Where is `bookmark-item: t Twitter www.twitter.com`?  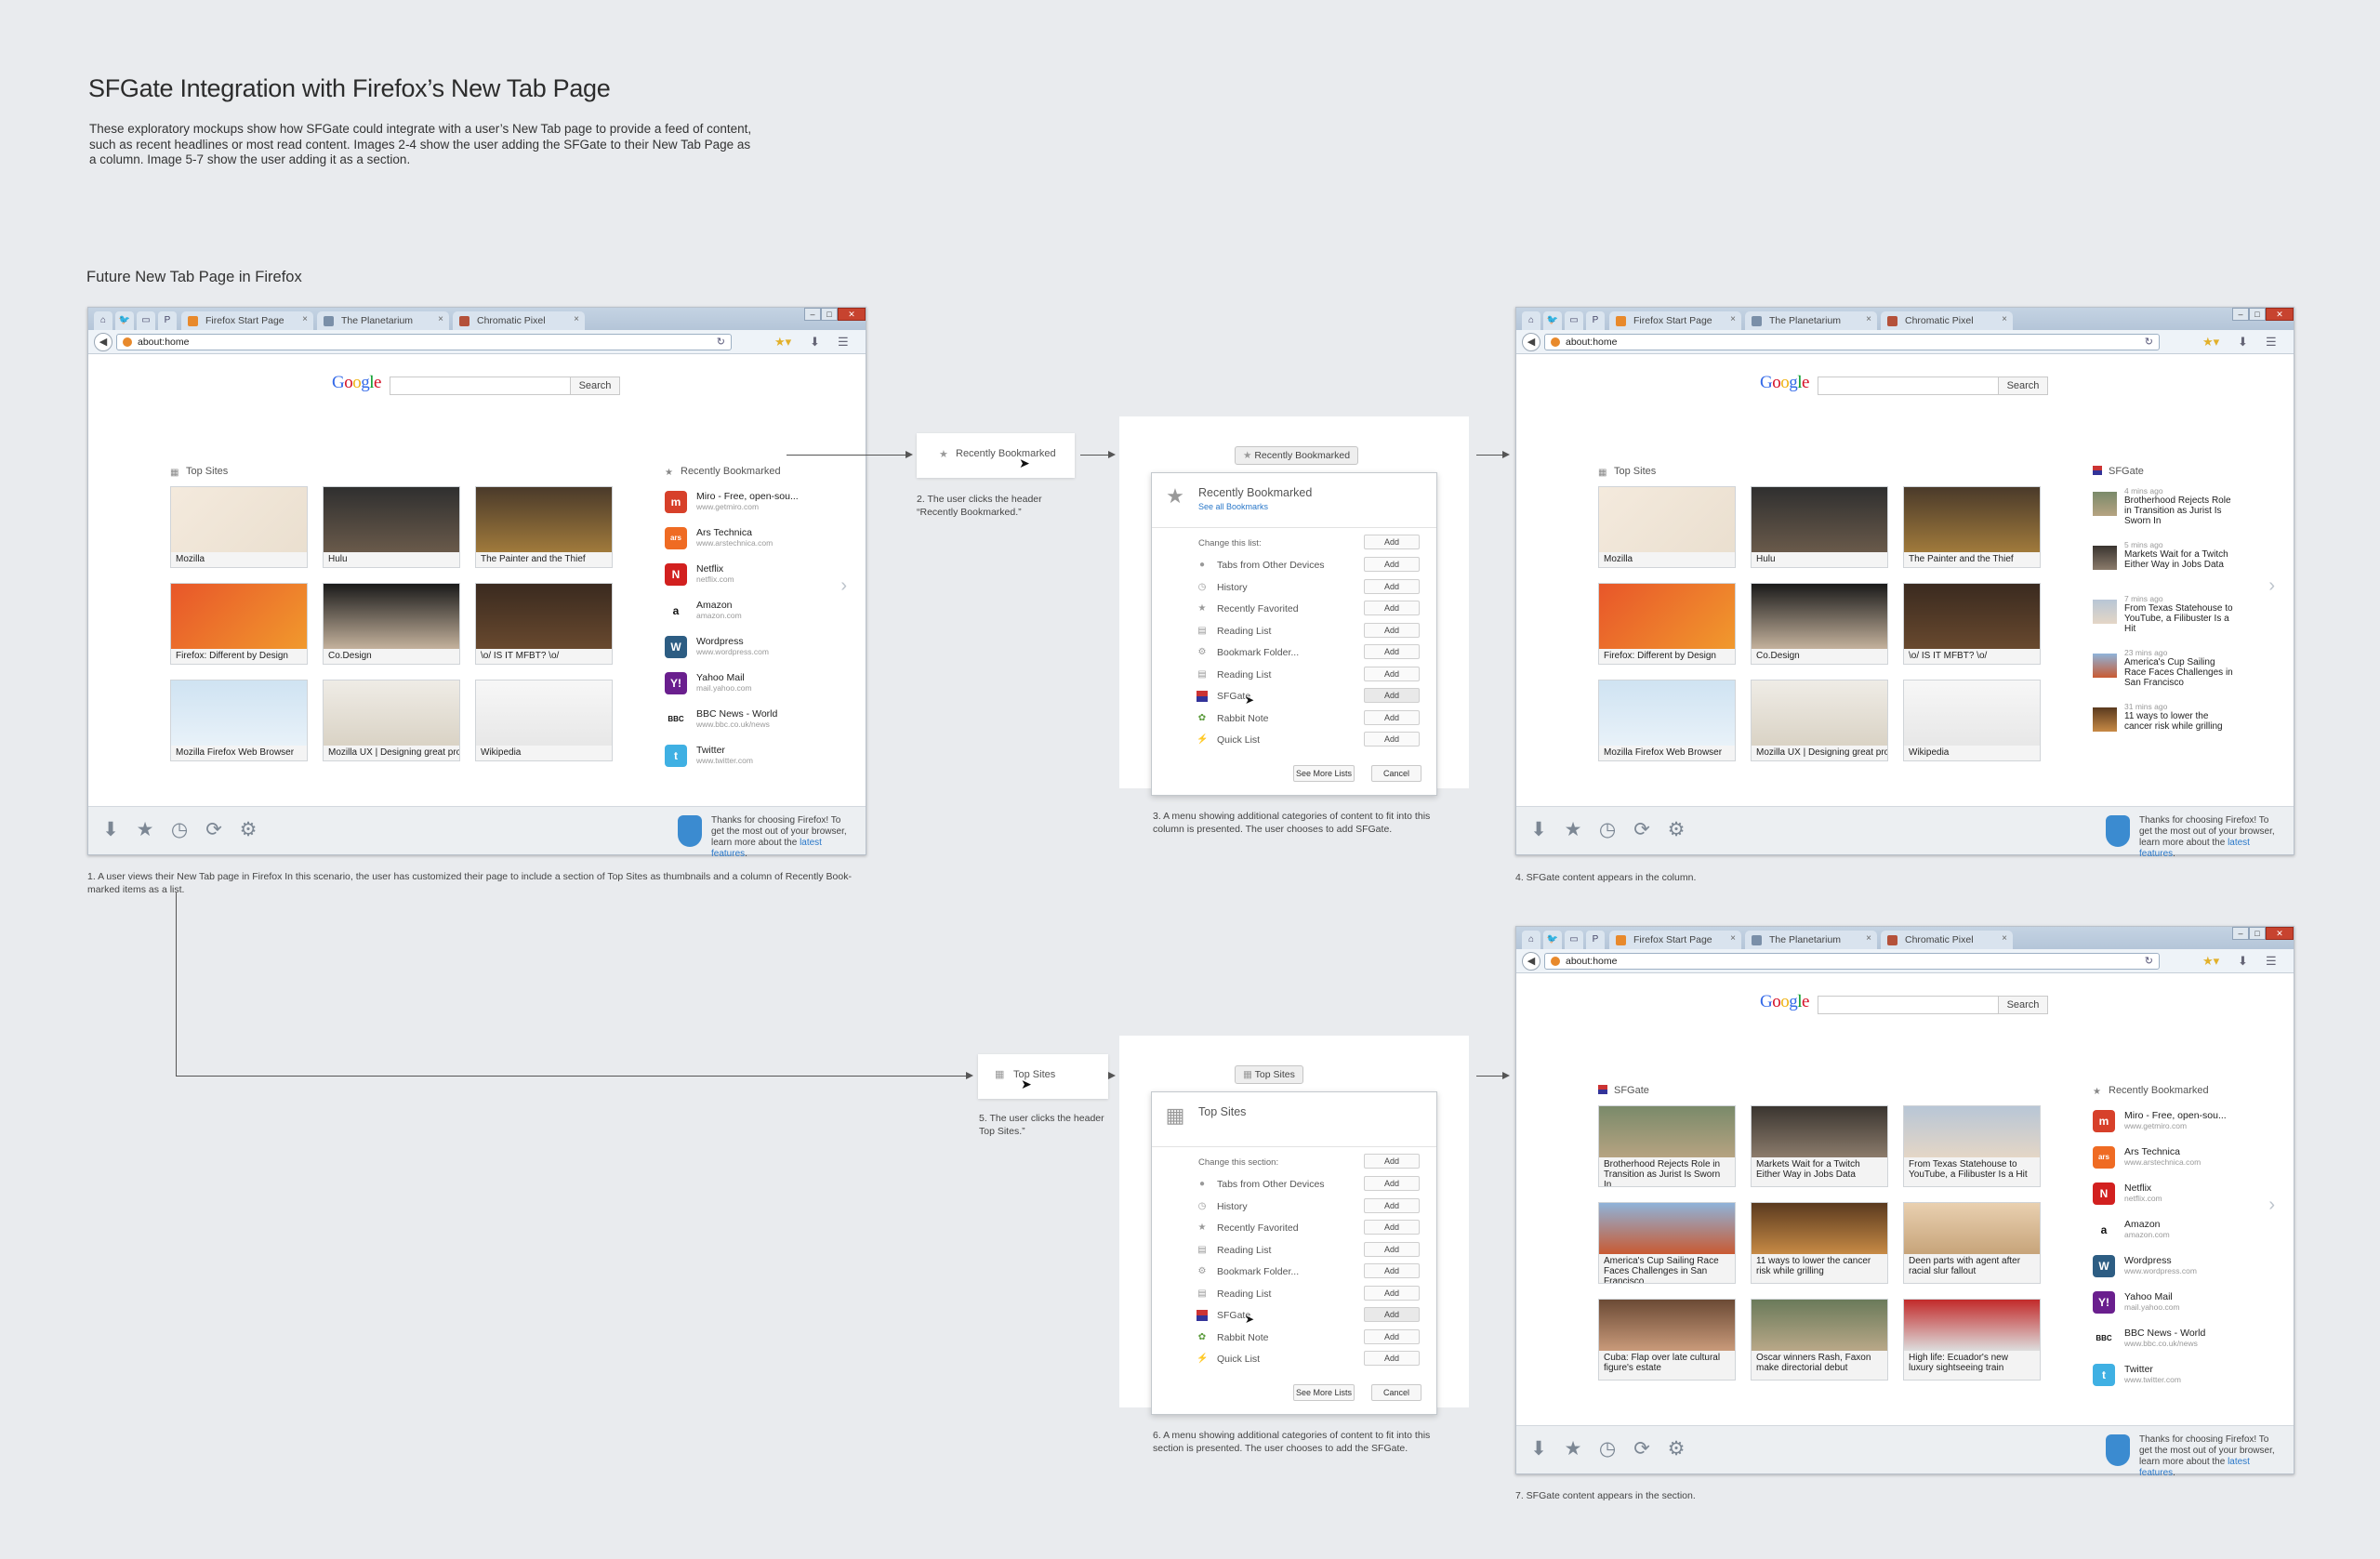
bookmark-item: t Twitter www.twitter.com is located at coordinates (2167, 1377).